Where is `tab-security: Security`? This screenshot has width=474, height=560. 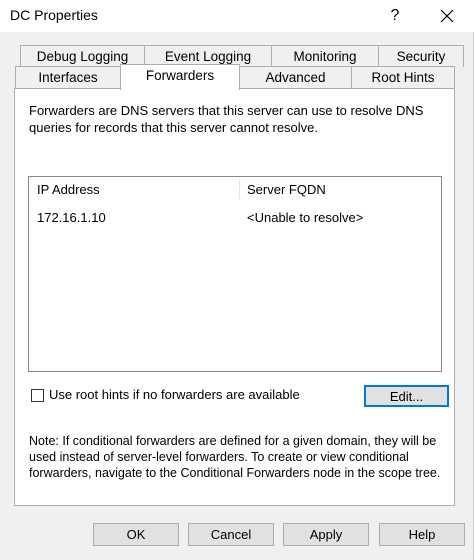 tab-security: Security is located at coordinates (421, 56).